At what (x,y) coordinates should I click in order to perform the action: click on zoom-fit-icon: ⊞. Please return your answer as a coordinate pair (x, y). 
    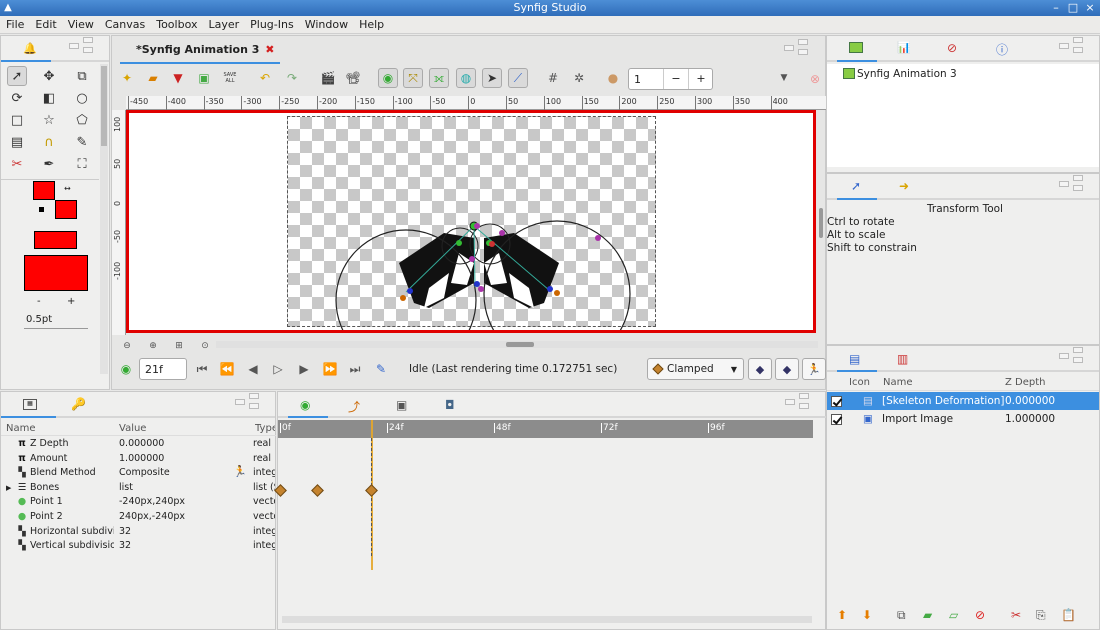
    Looking at the image, I should click on (179, 346).